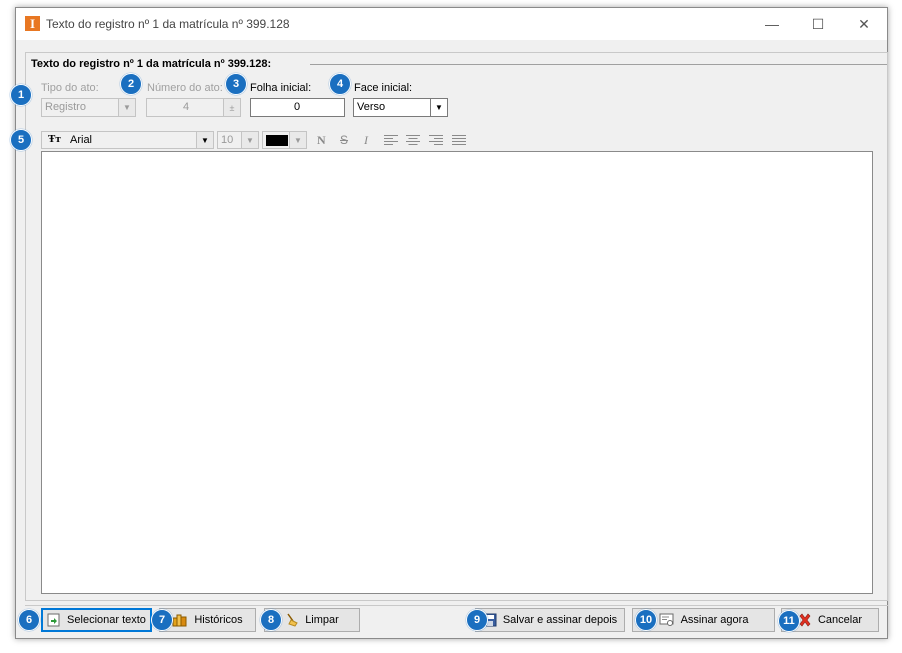  I want to click on salvar-assinar-depois-button: Salvar e assinar depois, so click(550, 620).